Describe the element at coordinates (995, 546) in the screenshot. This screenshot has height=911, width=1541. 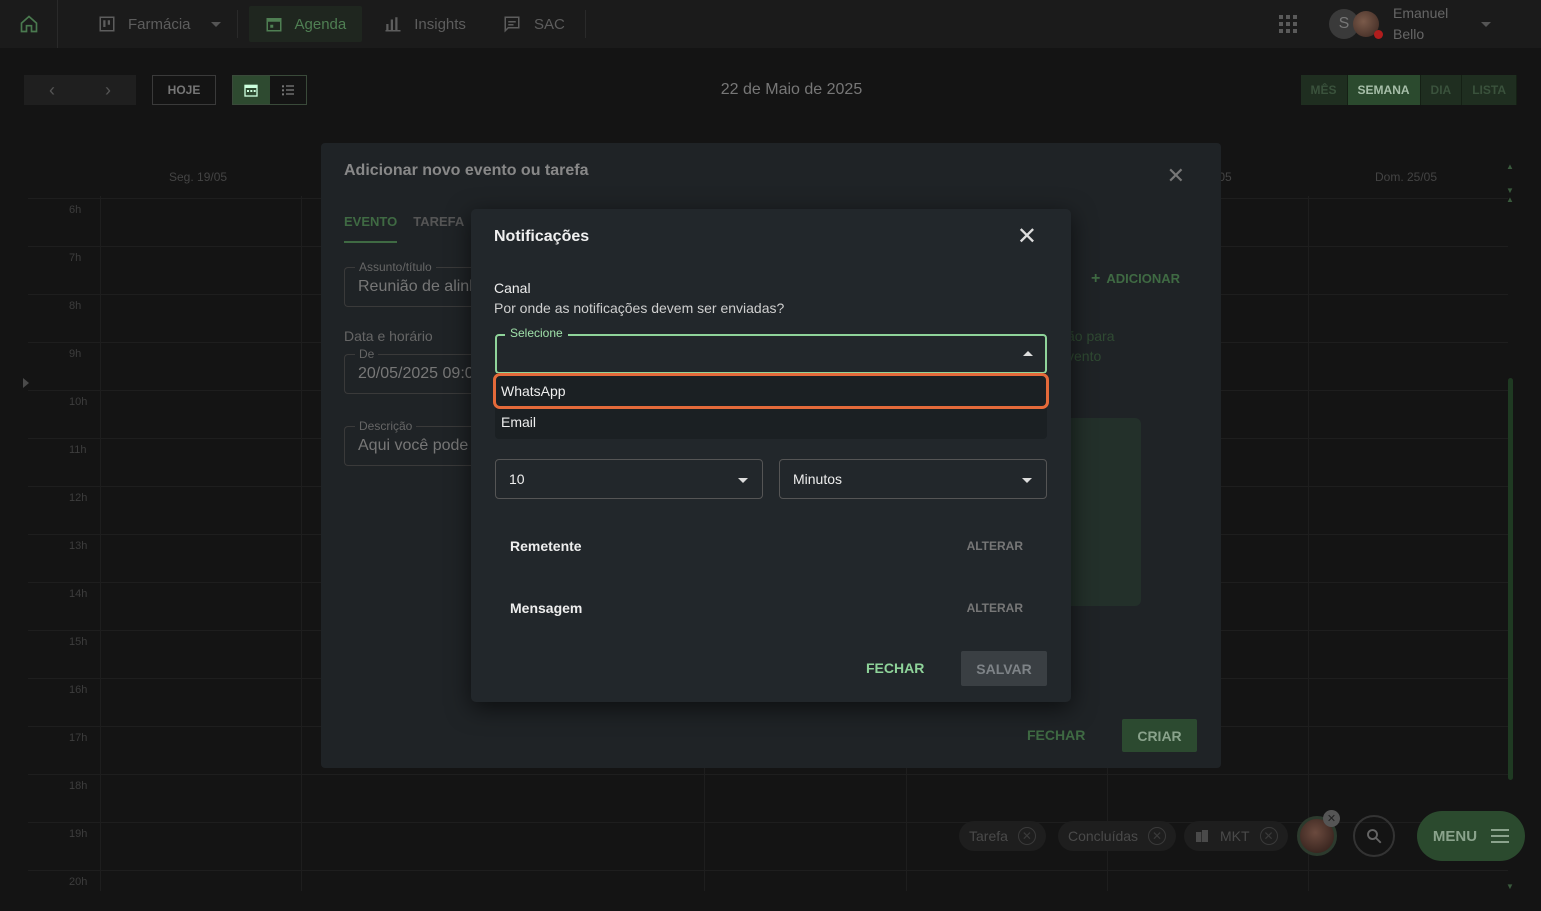
I see `change-sender-button: ALTERAR` at that location.